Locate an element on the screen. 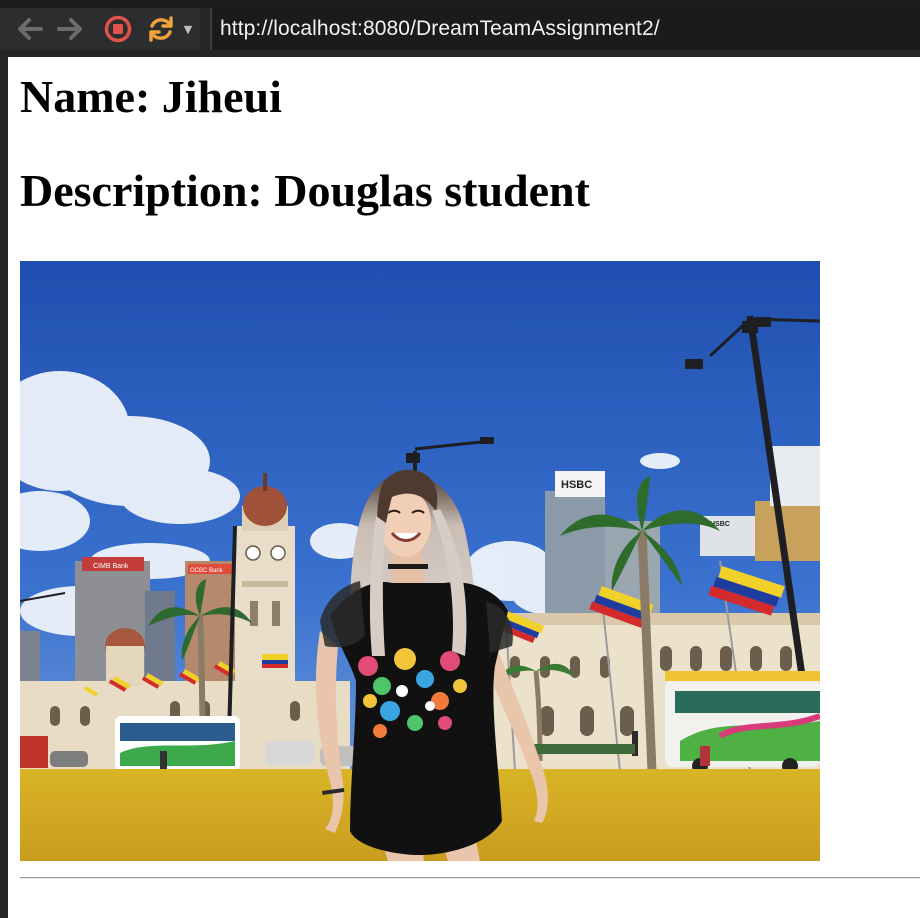 The height and width of the screenshot is (918, 920). stop-button is located at coordinates (118, 29).